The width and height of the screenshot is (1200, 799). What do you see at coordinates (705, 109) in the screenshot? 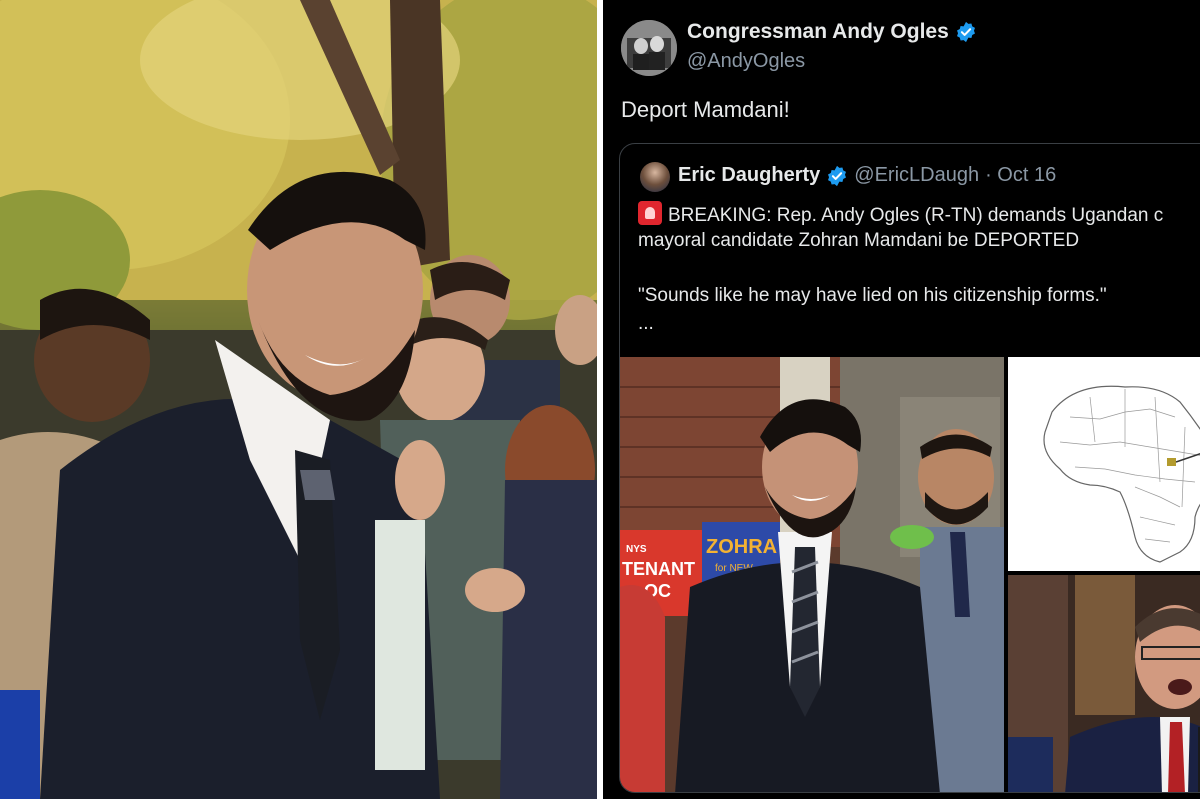
I see `tweet-text: Deport Mamdani!` at bounding box center [705, 109].